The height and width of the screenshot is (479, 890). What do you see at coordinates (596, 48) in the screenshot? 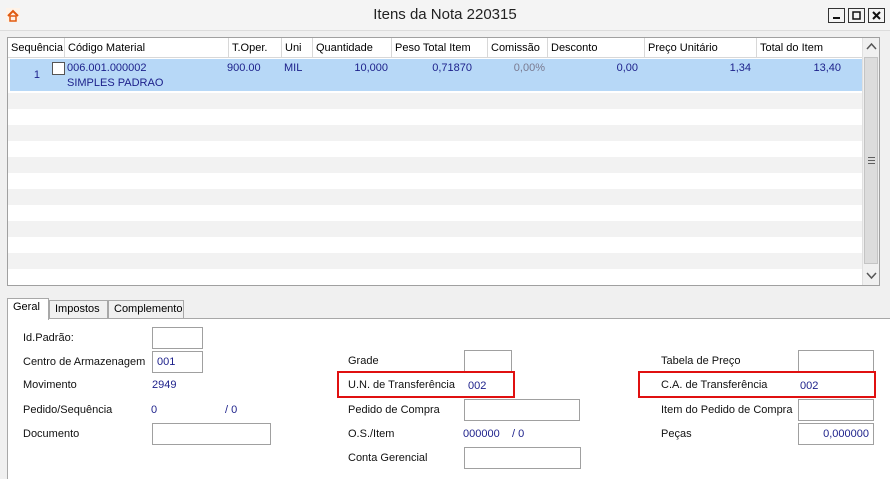
I see `col-desconto: Desconto` at bounding box center [596, 48].